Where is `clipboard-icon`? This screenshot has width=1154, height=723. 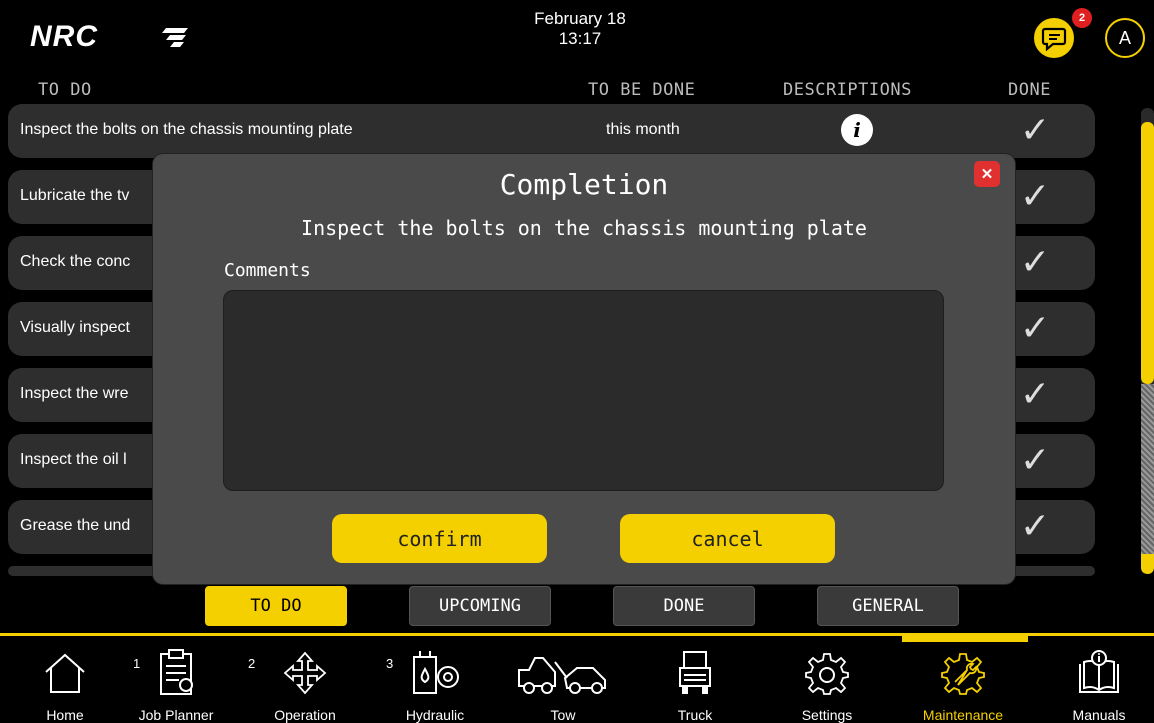 clipboard-icon is located at coordinates (176, 672).